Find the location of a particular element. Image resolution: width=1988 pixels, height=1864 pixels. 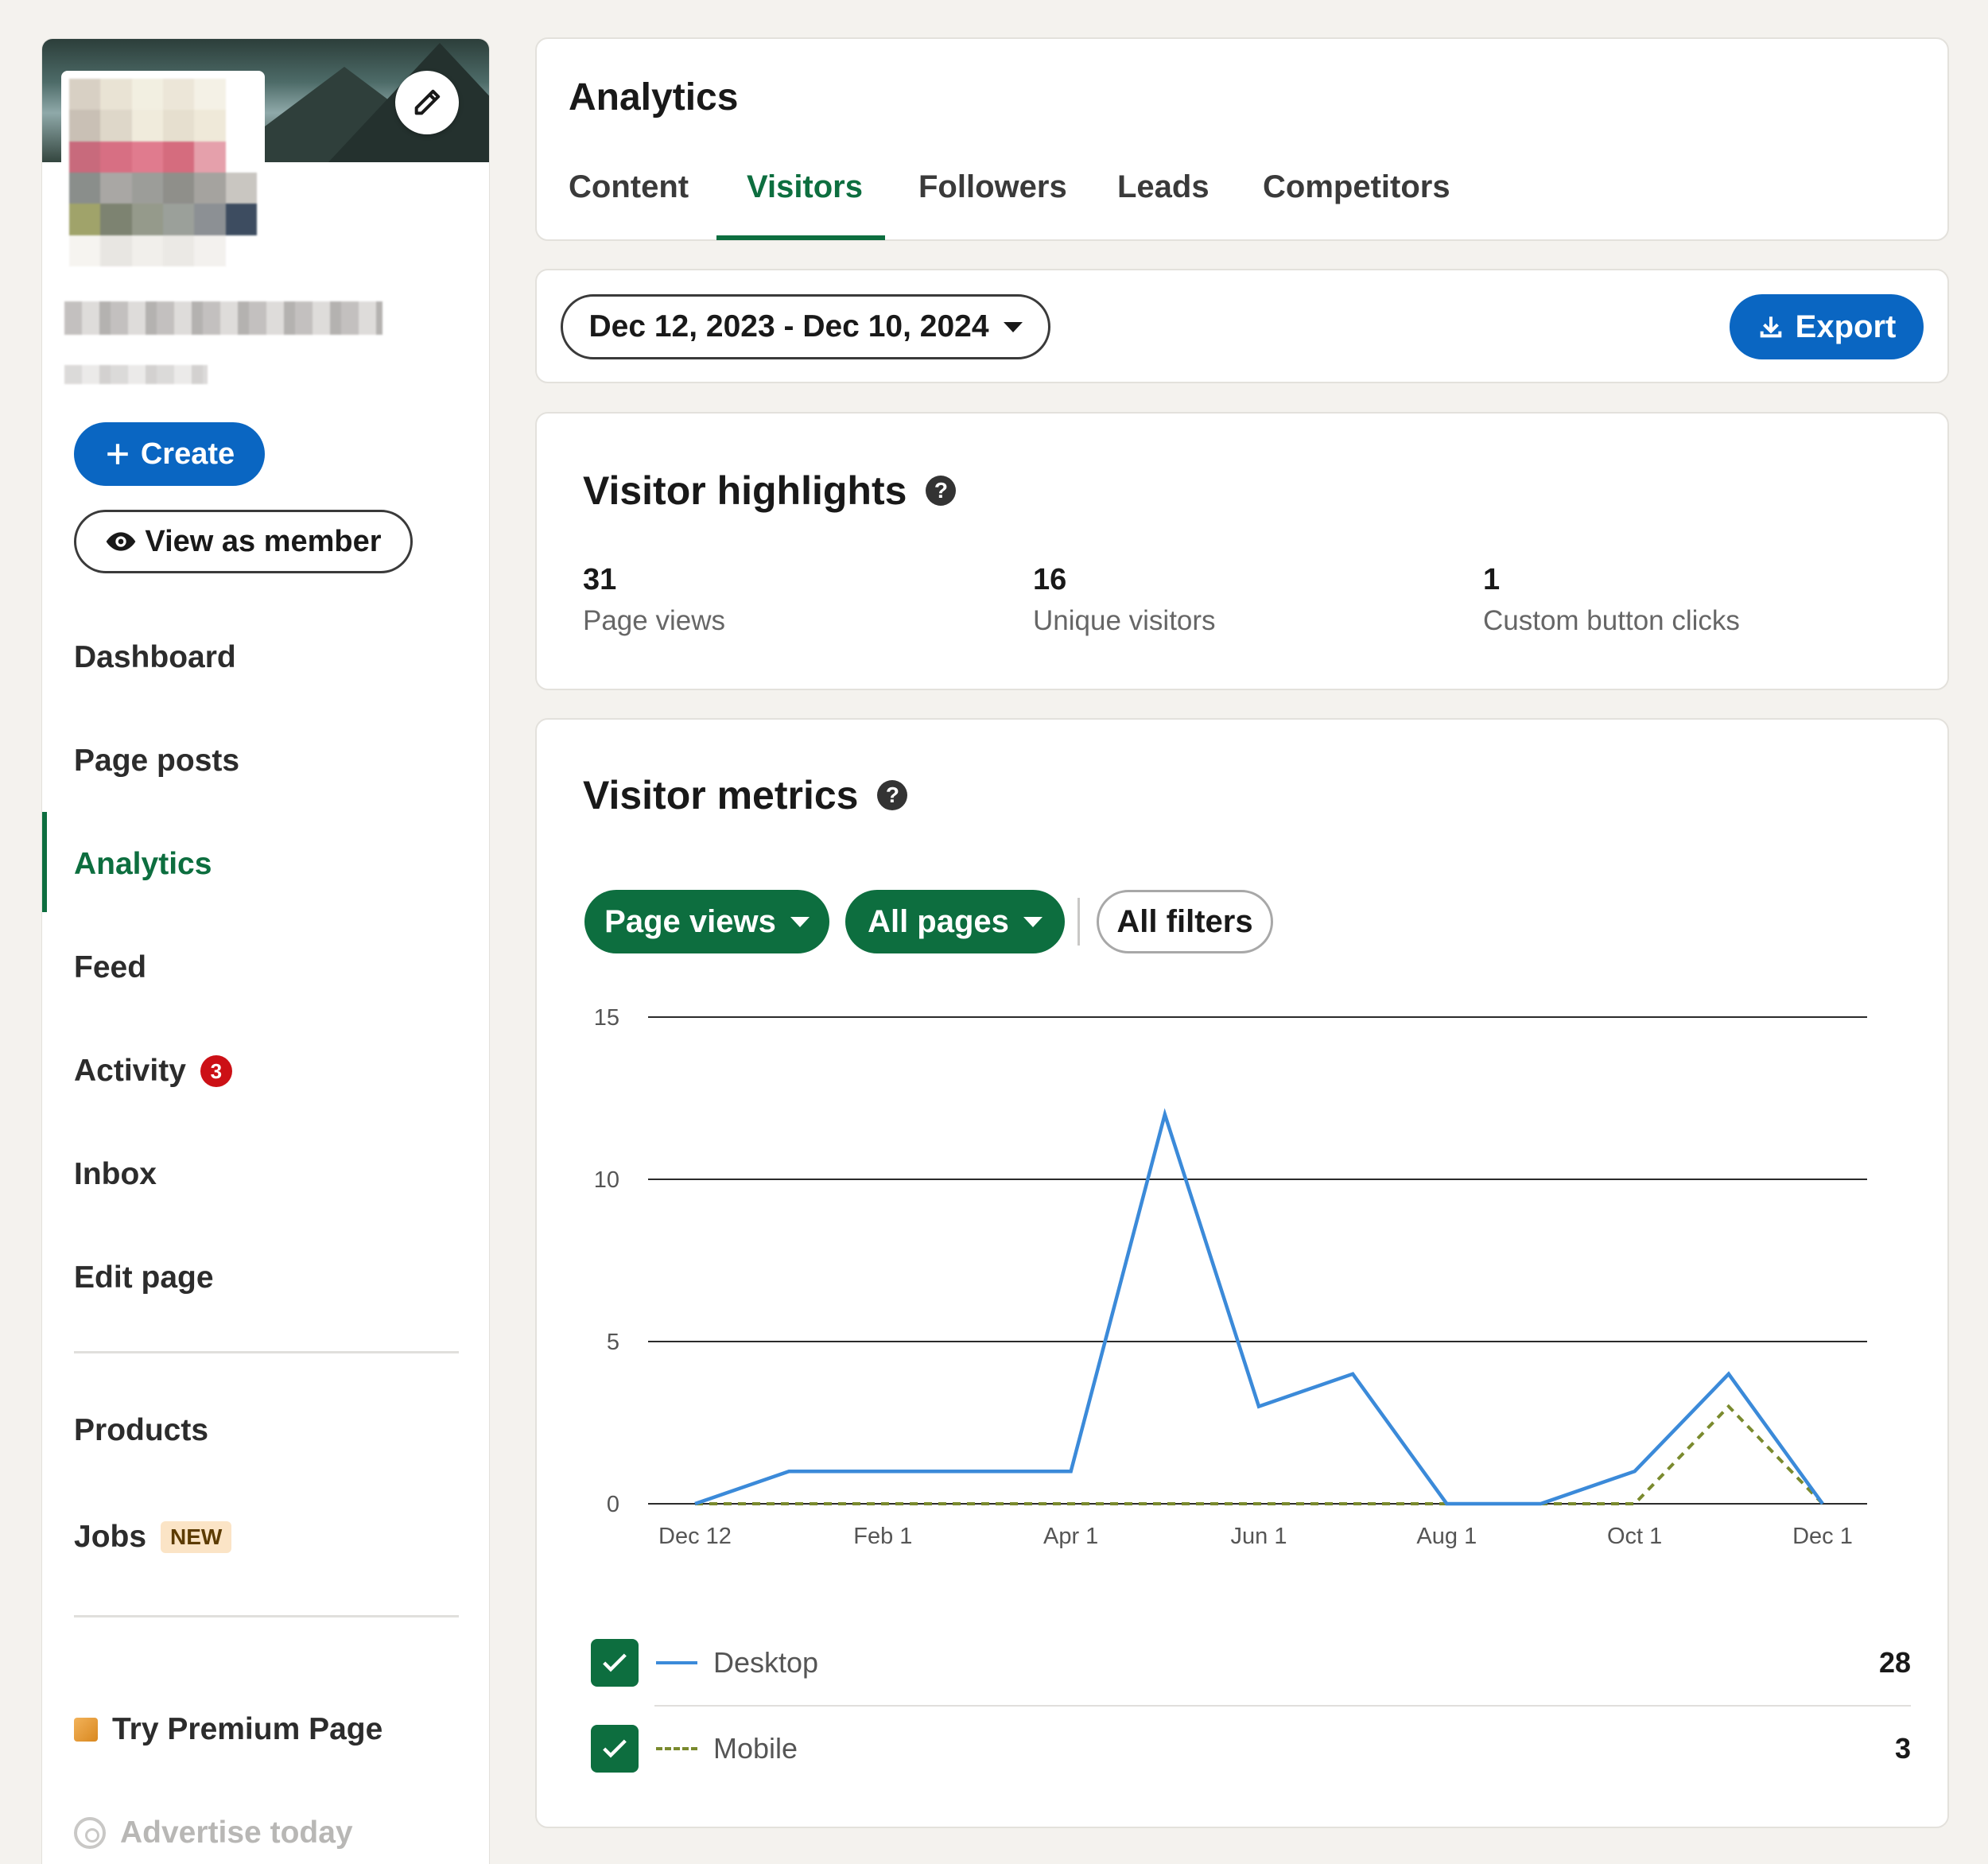

download-icon is located at coordinates (1770, 327).